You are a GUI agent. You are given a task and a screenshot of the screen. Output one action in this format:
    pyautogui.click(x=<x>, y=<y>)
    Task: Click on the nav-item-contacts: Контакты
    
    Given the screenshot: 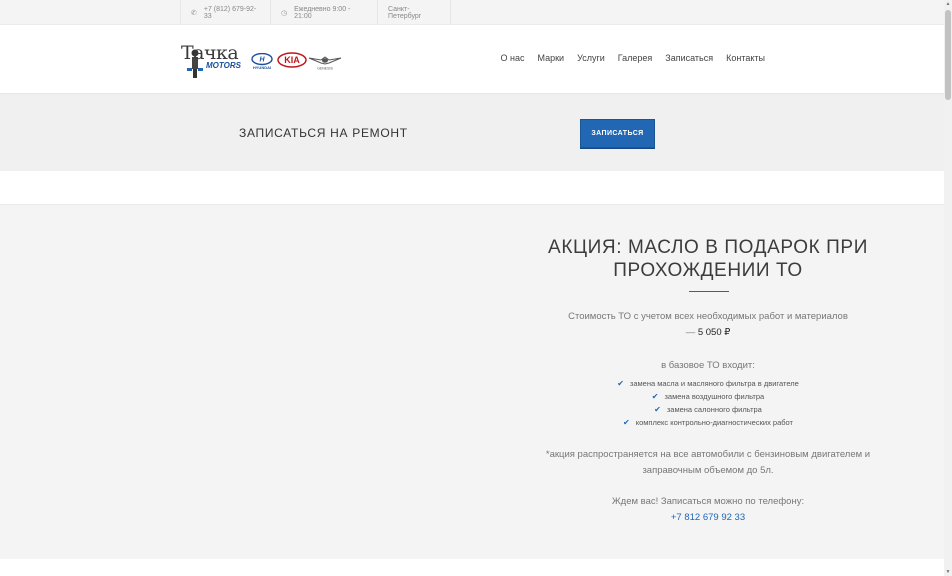 What is the action you would take?
    pyautogui.click(x=745, y=58)
    